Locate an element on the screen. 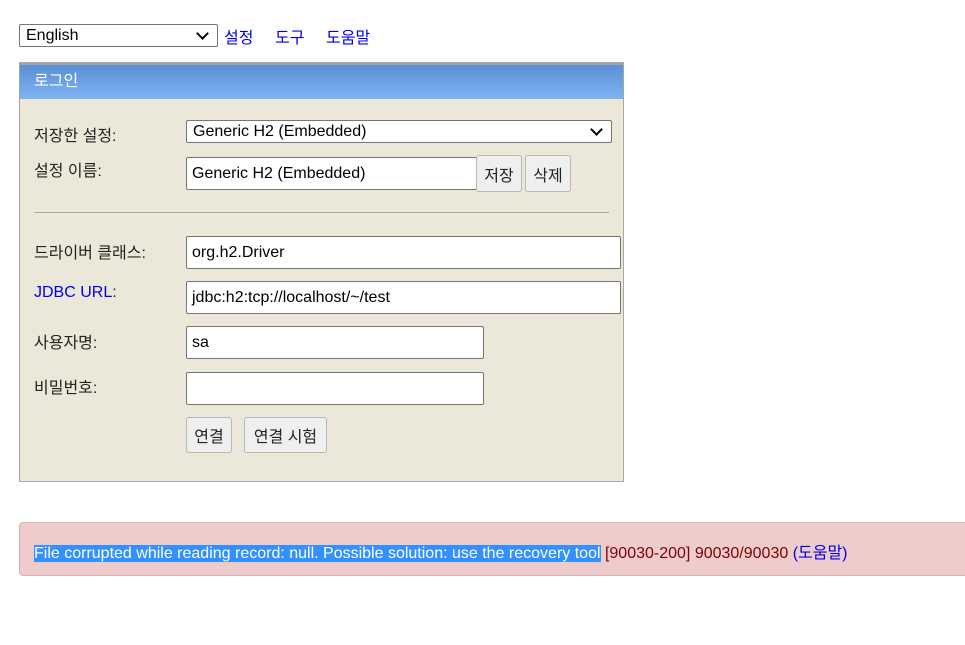 The width and height of the screenshot is (965, 645). language-select: English is located at coordinates (118, 35).